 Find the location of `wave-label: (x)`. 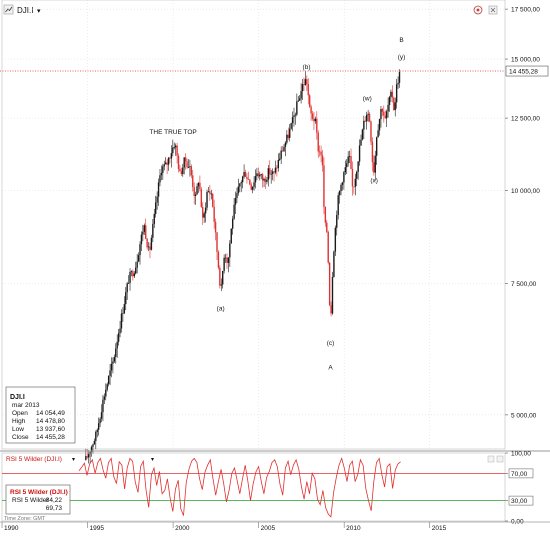

wave-label: (x) is located at coordinates (374, 180).